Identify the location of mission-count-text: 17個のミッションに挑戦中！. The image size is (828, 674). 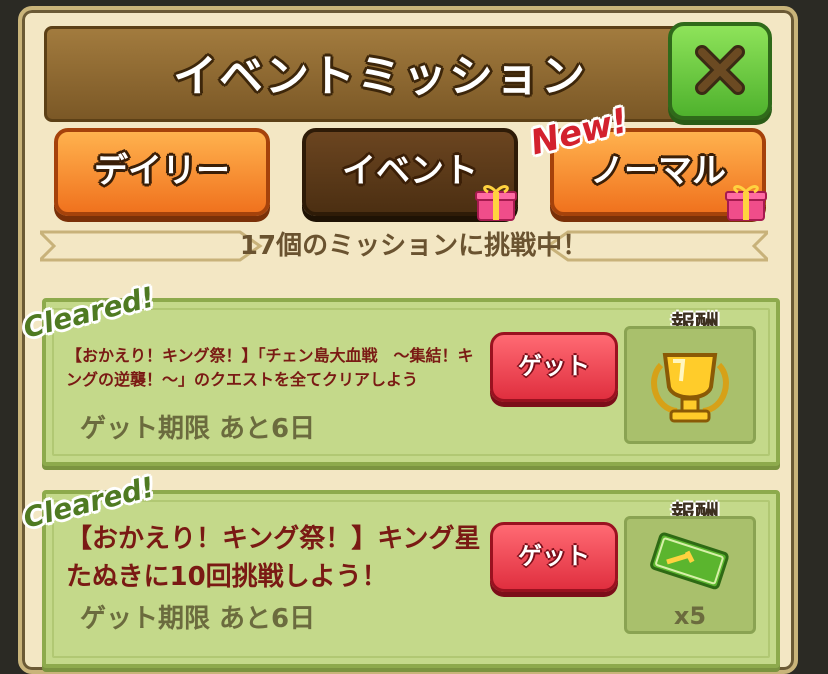
(414, 246).